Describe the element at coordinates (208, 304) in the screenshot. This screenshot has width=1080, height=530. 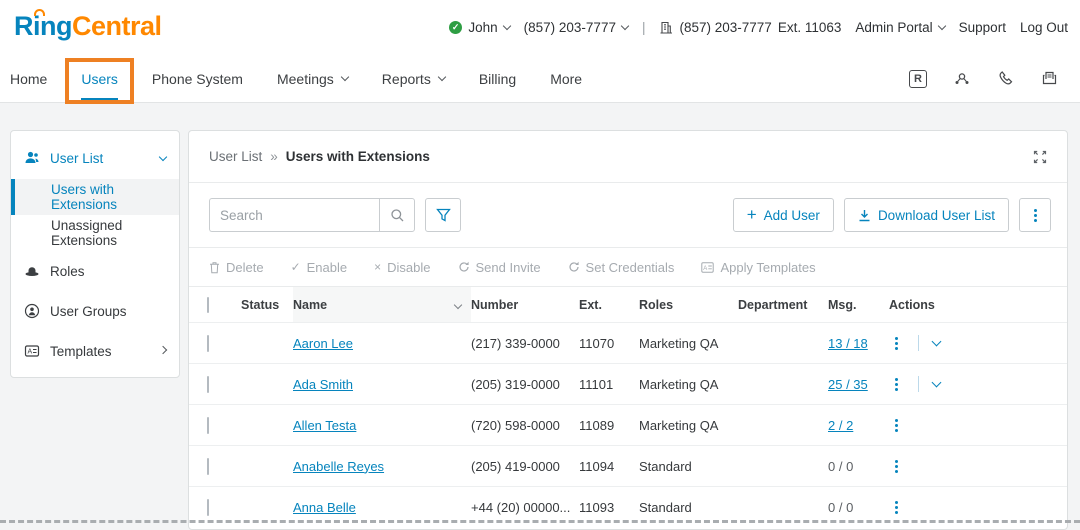
I see `select-all-checkbox` at that location.